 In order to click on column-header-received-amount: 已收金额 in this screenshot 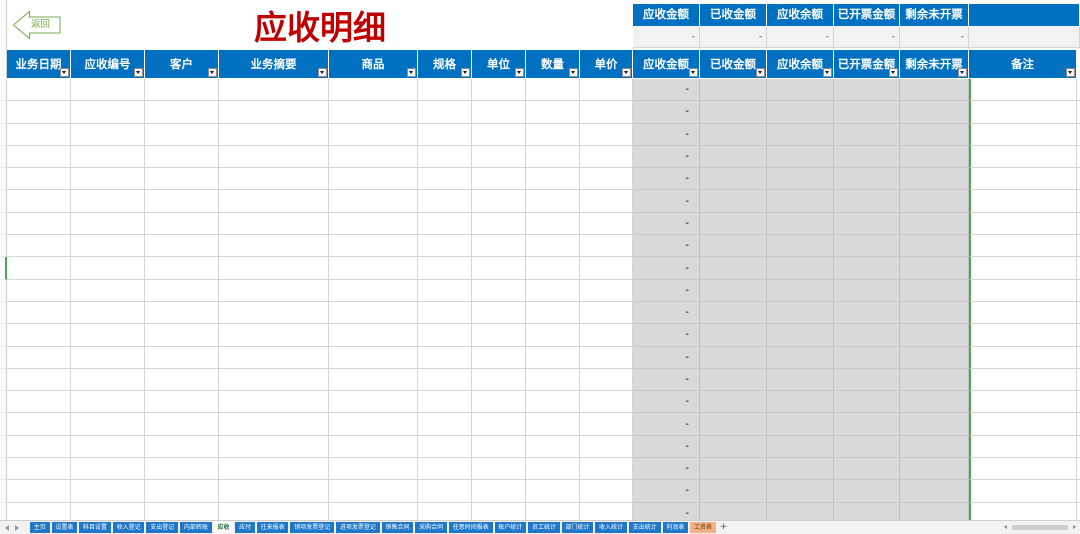, I will do `click(733, 64)`.